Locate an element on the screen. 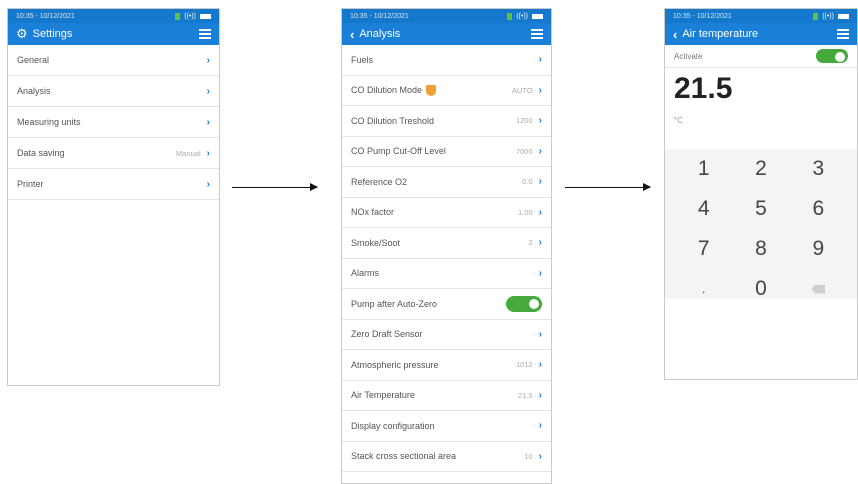 This screenshot has height=484, width=858. key-9: 9 is located at coordinates (818, 249).